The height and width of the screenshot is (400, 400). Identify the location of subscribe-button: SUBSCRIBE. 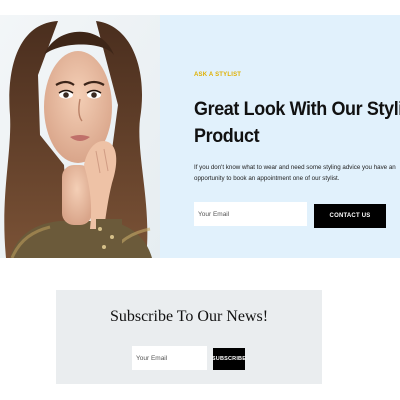
(229, 359).